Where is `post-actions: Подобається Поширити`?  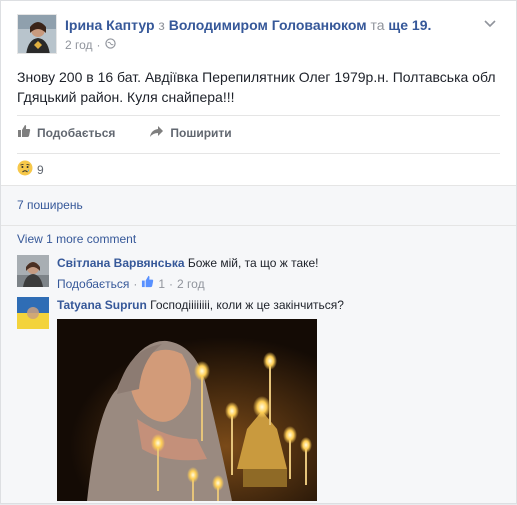 post-actions: Подобається Поширити is located at coordinates (258, 132).